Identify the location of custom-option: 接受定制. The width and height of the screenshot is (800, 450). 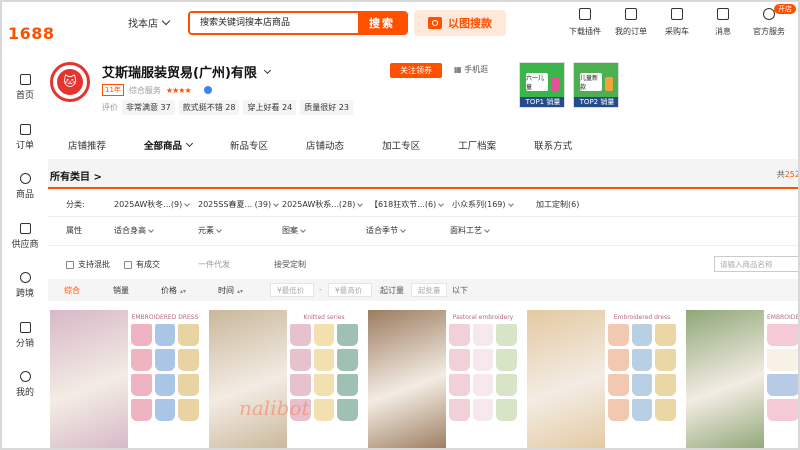
(290, 264).